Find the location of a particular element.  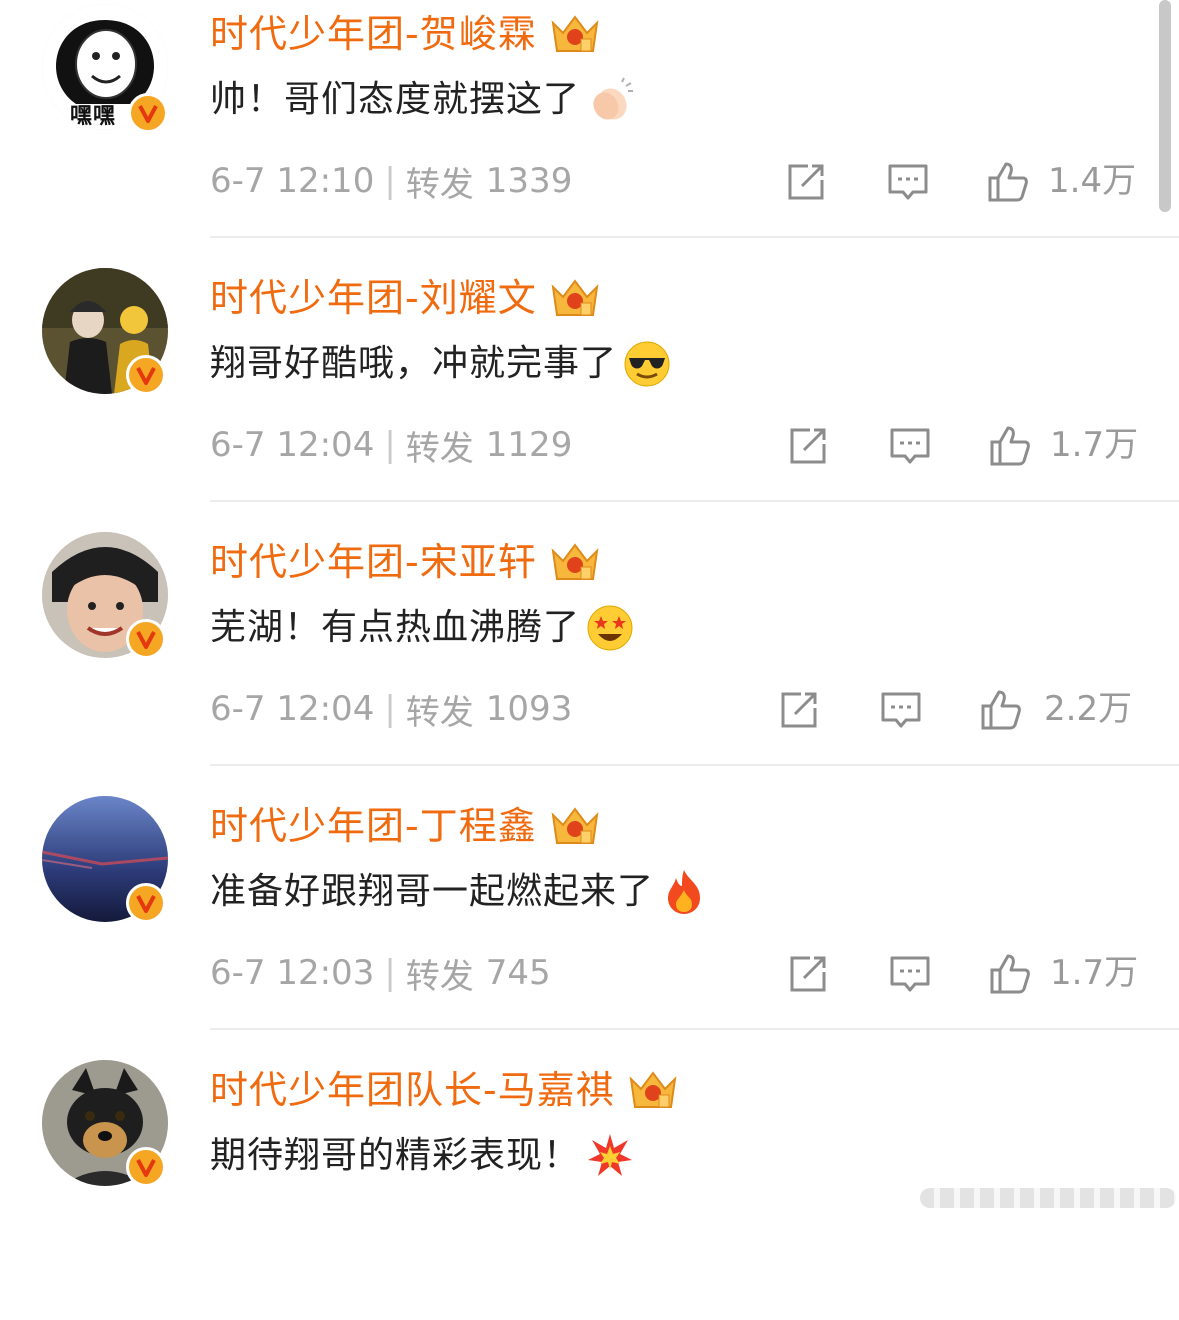

username-link: 时代少年团队长-马嘉祺 is located at coordinates (412, 1090).